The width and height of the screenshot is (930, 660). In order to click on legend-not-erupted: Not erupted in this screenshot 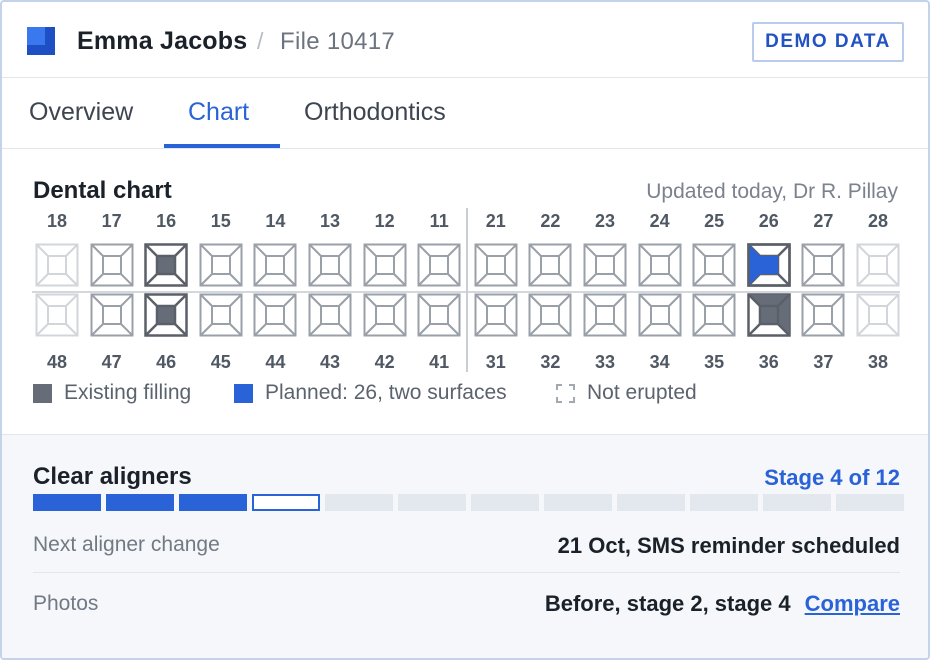, I will do `click(626, 393)`.